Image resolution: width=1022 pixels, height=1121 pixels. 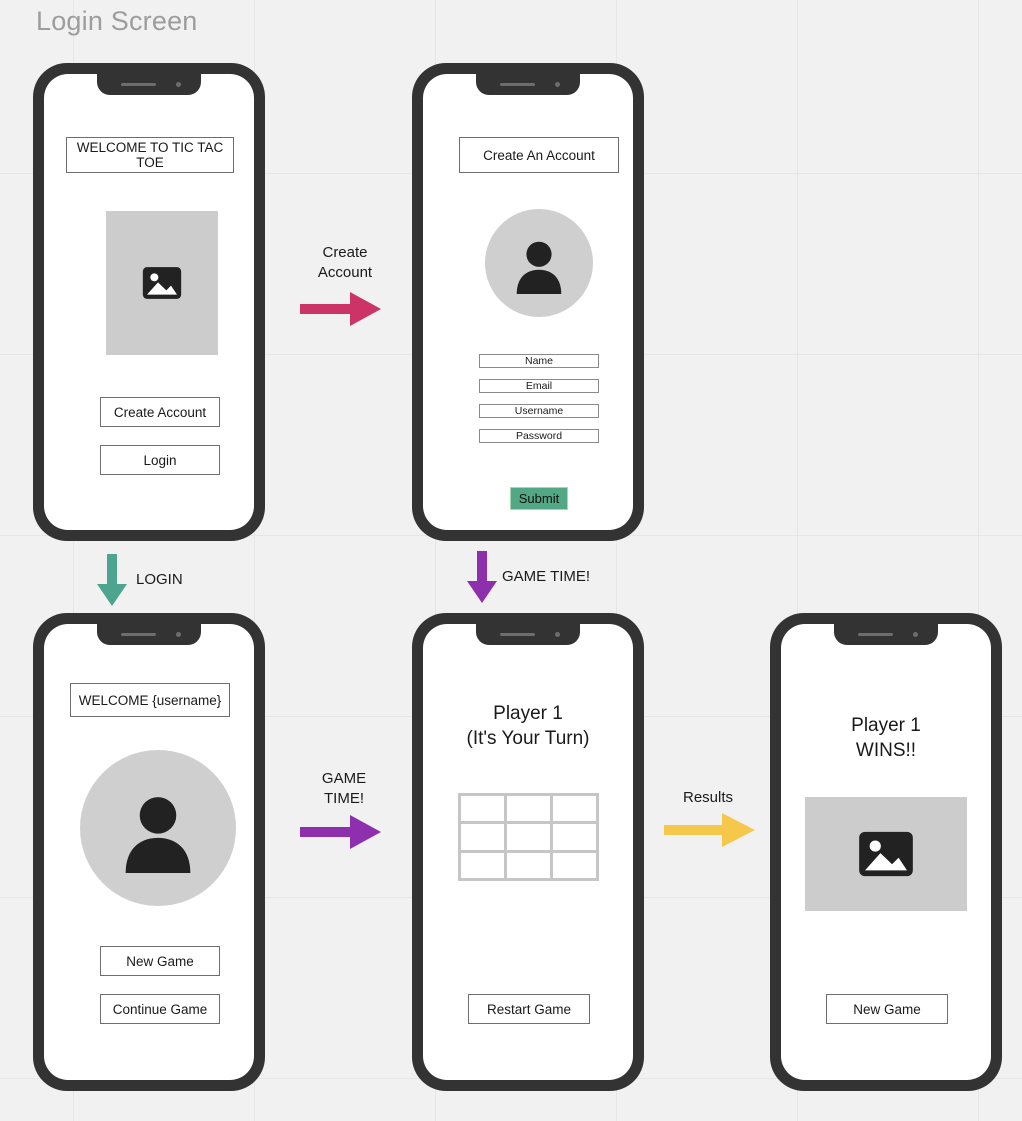 What do you see at coordinates (482, 577) in the screenshot?
I see `flow-arrow-game-time-down` at bounding box center [482, 577].